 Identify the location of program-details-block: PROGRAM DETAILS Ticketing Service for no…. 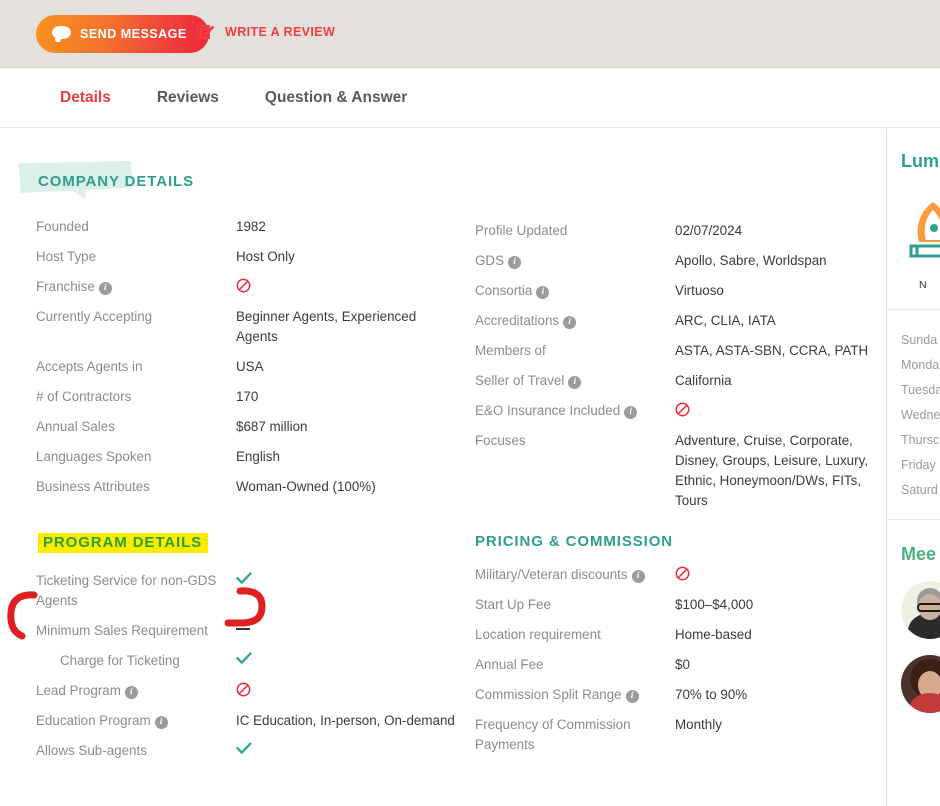
(246, 647).